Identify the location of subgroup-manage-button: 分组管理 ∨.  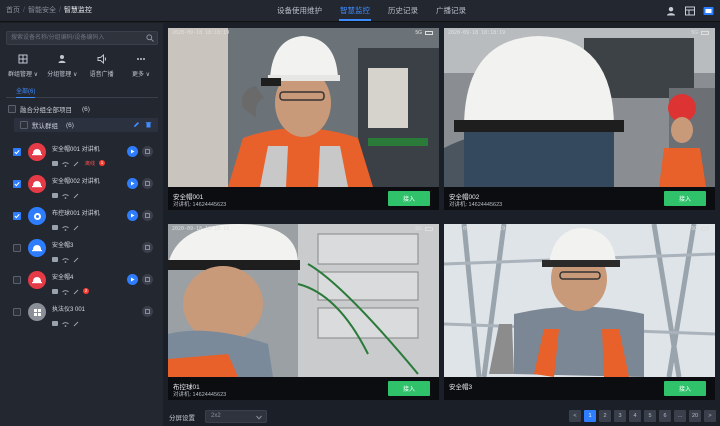
(62, 67).